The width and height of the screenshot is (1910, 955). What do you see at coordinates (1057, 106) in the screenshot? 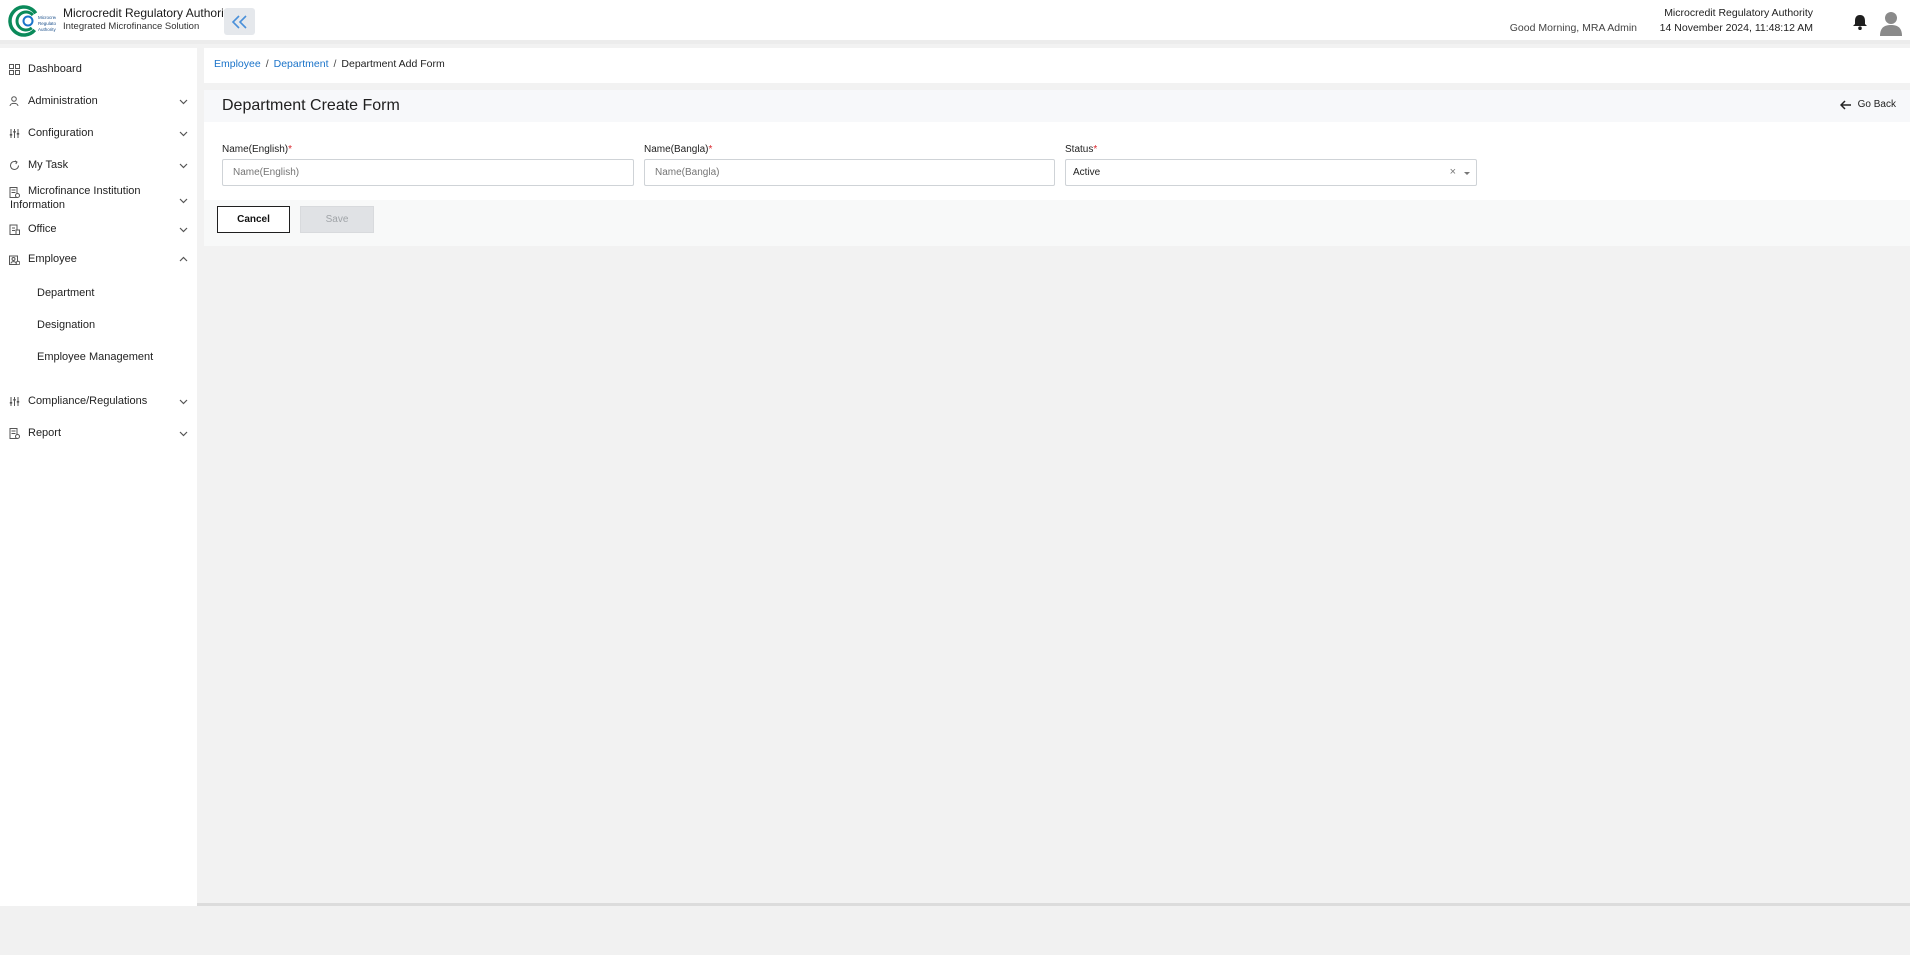
I see `page-title-bar: Department Create Form Go Back` at bounding box center [1057, 106].